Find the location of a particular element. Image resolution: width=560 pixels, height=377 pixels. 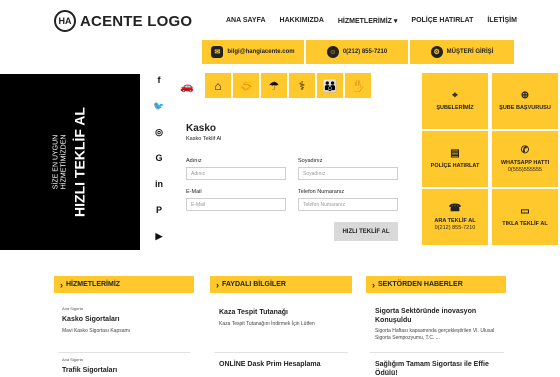

logo: HA ACENTE LOGO is located at coordinates (123, 21).